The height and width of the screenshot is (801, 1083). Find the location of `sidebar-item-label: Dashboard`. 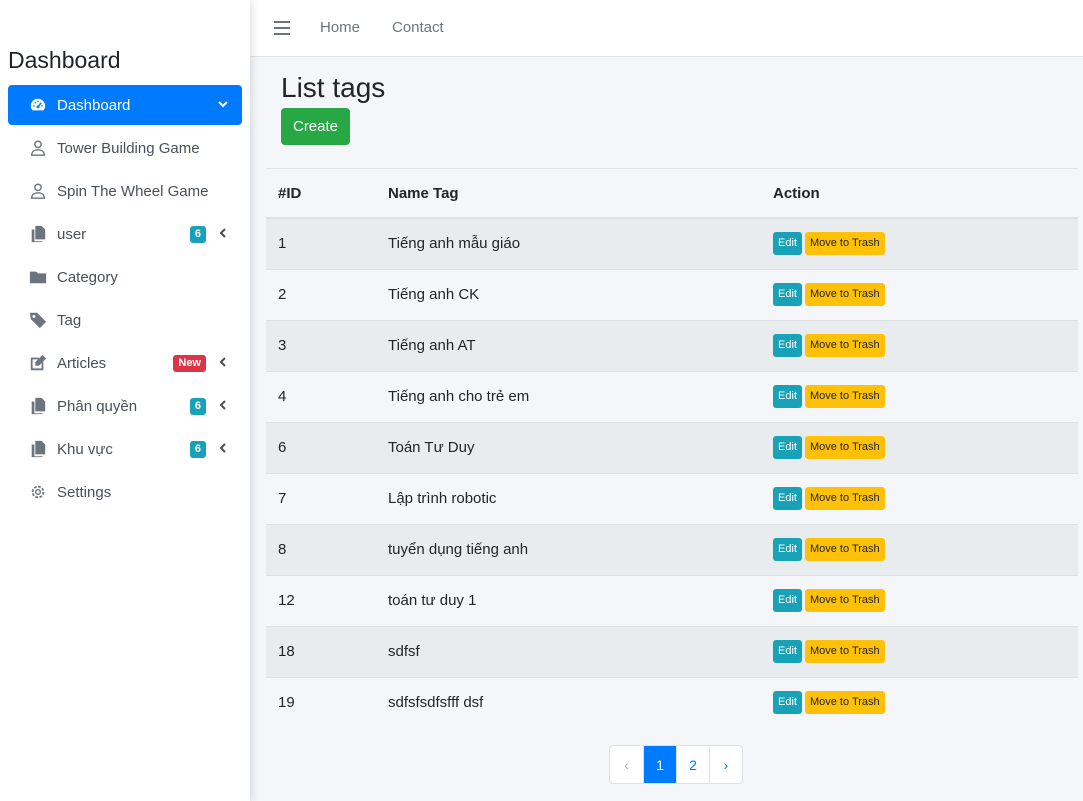

sidebar-item-label: Dashboard is located at coordinates (94, 105).